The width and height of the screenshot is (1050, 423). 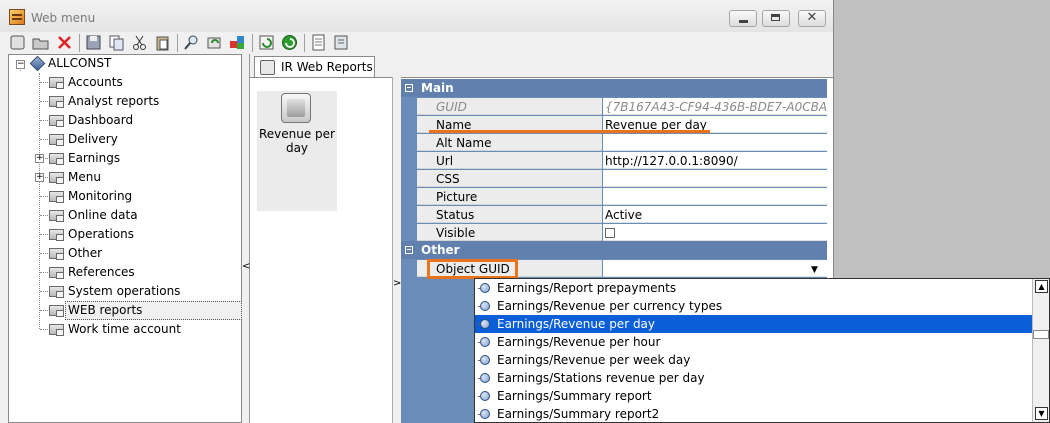 I want to click on list-item: Earnings/Stations revenue per day, so click(x=754, y=378).